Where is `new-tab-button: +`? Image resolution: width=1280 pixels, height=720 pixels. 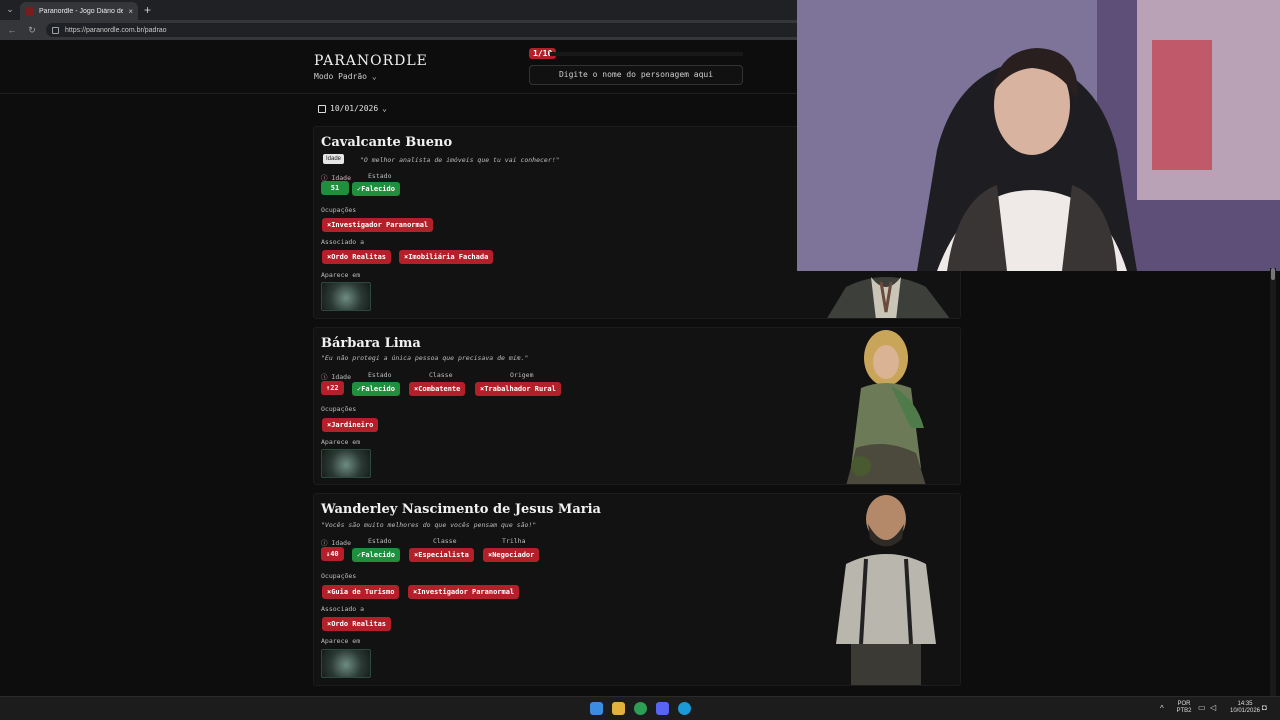 new-tab-button: + is located at coordinates (147, 10).